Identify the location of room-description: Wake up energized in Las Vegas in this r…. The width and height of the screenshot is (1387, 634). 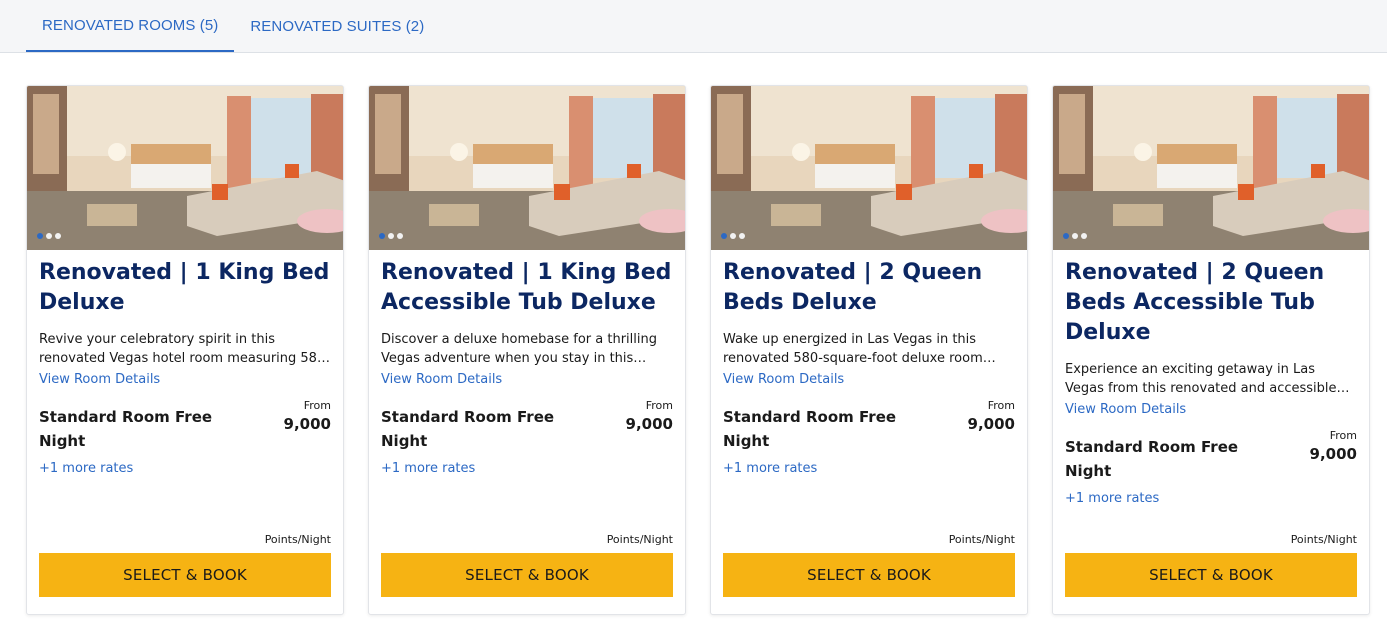
(853, 349).